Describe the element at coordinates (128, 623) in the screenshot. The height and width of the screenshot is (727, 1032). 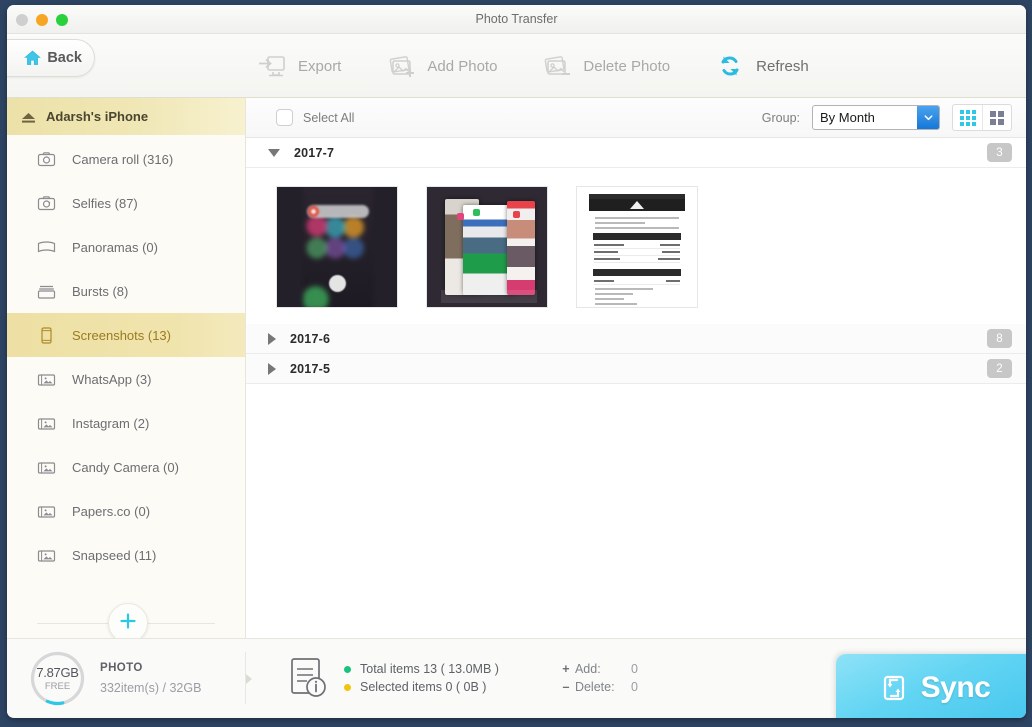
I see `plus-icon` at that location.